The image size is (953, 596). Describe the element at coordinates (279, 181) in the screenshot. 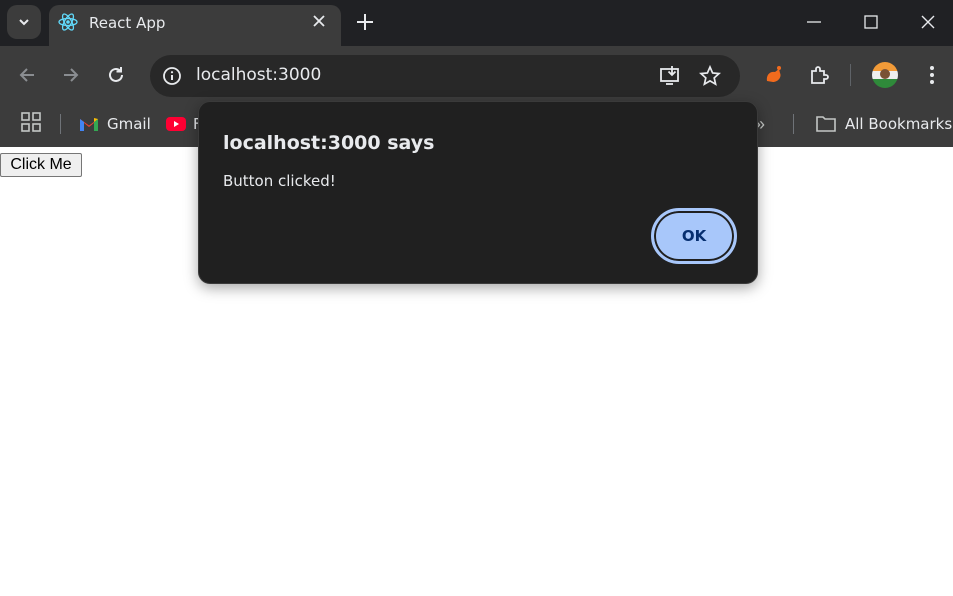

I see `dialog-message: Button clicked!` at that location.